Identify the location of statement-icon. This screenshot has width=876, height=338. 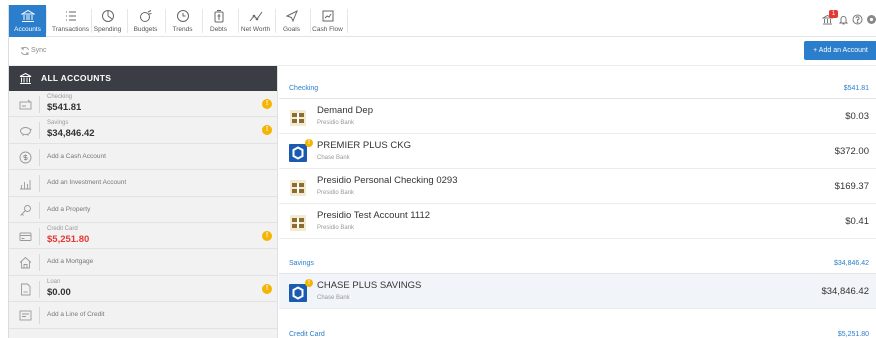
(25, 315).